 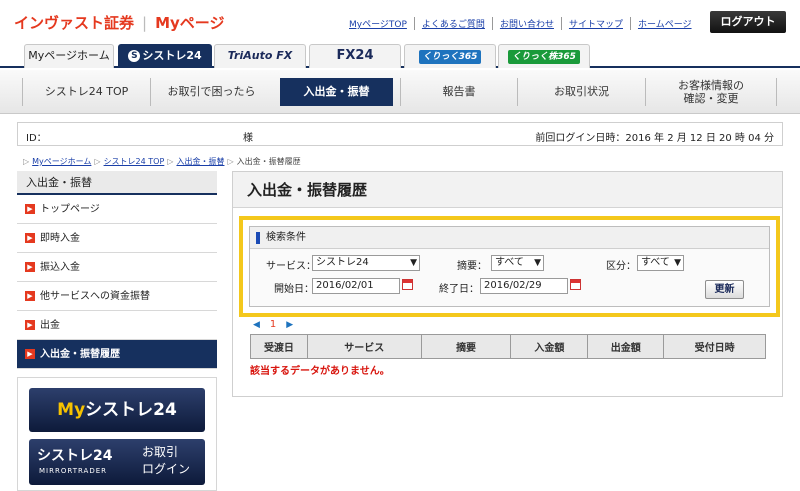 I want to click on link-homepage: ホームページ, so click(x=664, y=23).